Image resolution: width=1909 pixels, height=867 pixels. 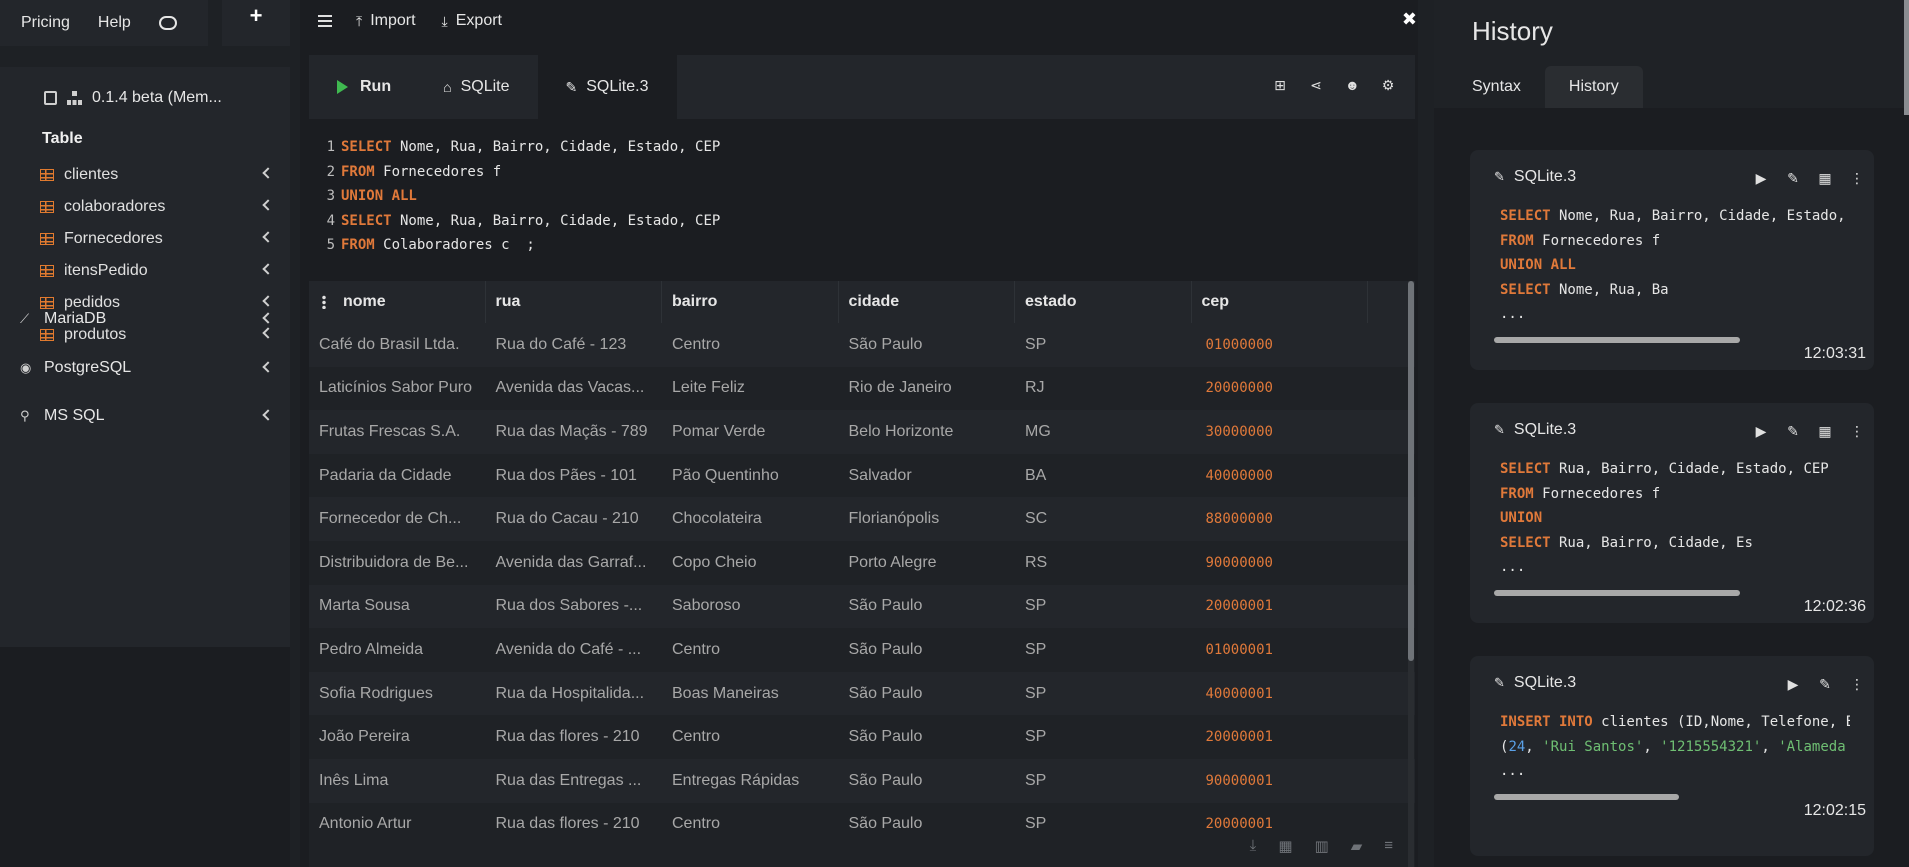 I want to click on cell-cep: 01000001, so click(x=1239, y=649).